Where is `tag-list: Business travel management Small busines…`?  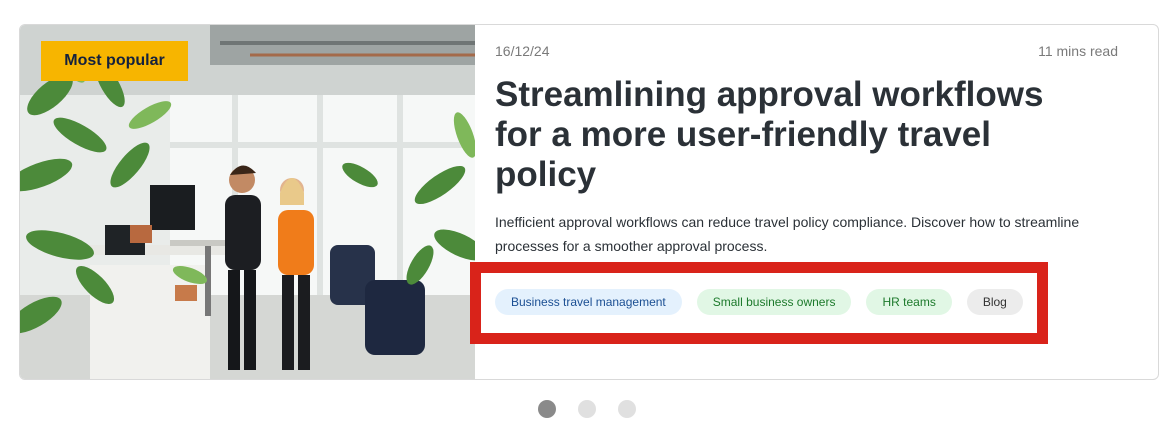
tag-list: Business travel management Small busines… is located at coordinates (759, 302).